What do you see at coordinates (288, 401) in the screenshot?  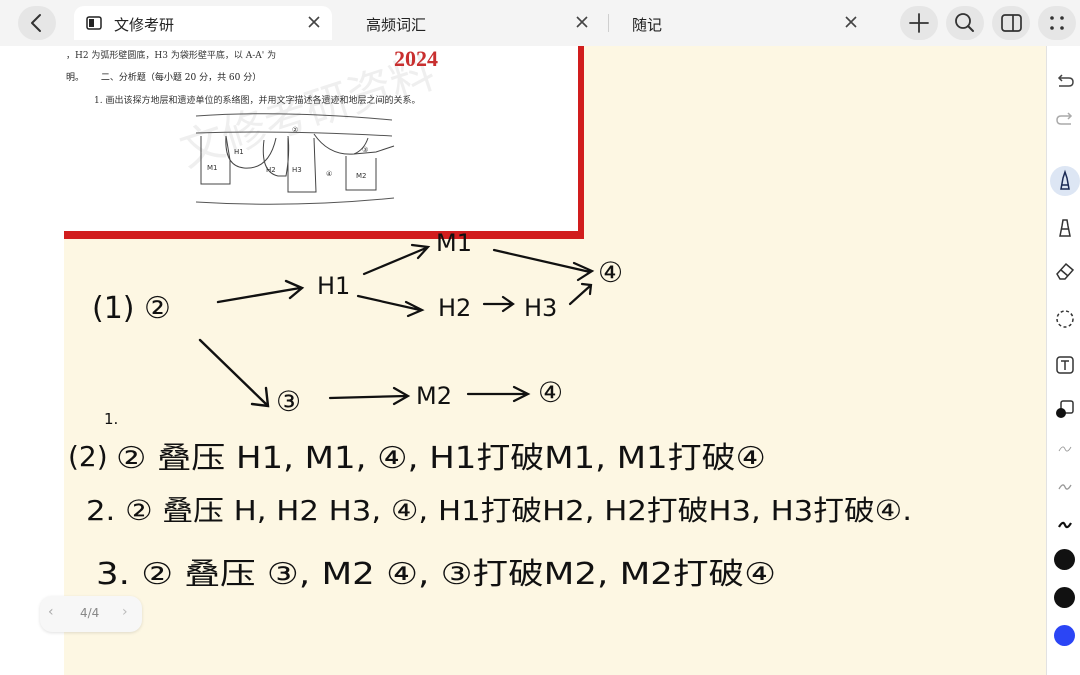 I see `ink-node-layer3: ③` at bounding box center [288, 401].